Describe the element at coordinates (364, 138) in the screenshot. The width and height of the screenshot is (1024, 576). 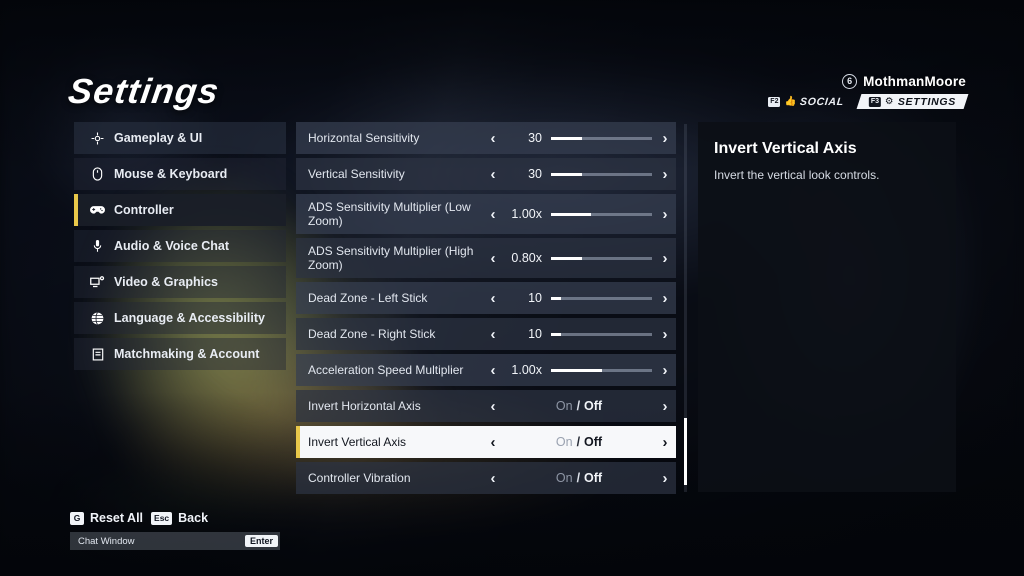
I see `setting-label: Horizontal Sensitivity` at that location.